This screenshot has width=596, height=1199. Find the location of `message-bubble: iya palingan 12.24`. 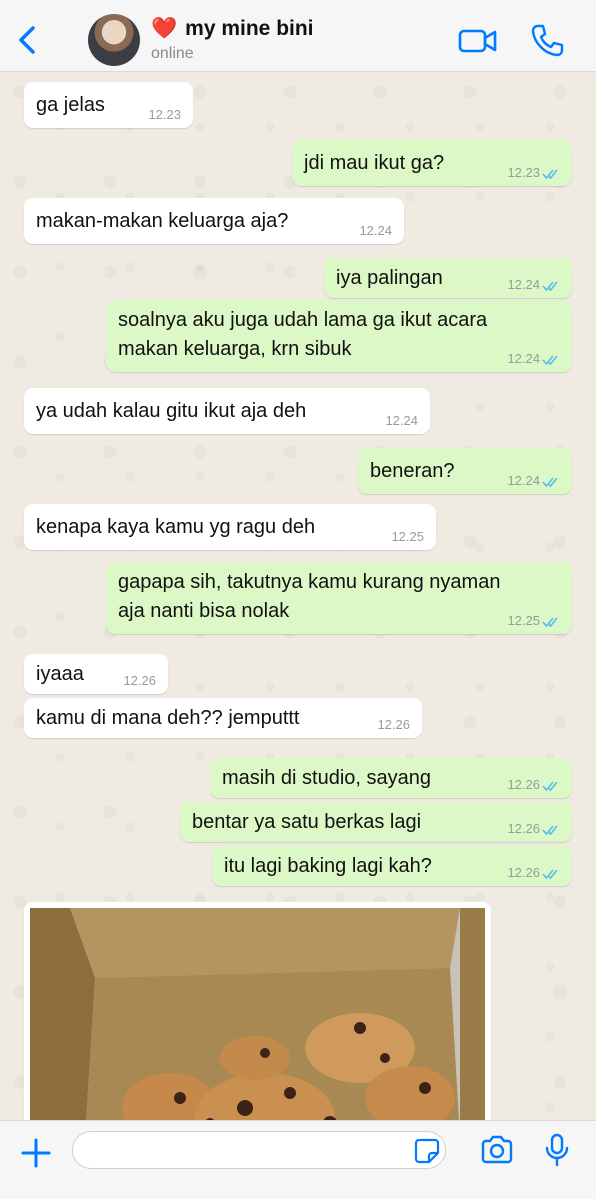

message-bubble: iya palingan 12.24 is located at coordinates (448, 278).